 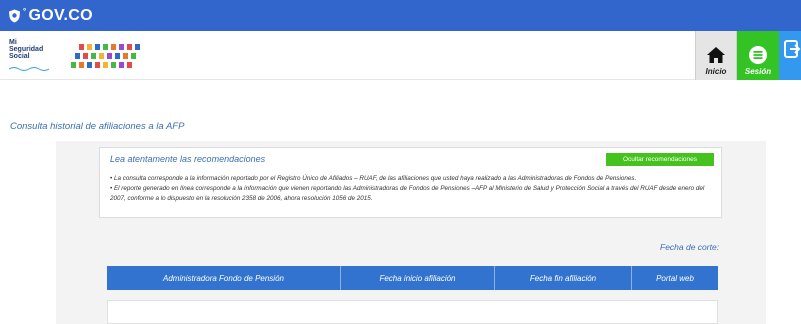 I want to click on affiliations-table-body, so click(x=412, y=312).